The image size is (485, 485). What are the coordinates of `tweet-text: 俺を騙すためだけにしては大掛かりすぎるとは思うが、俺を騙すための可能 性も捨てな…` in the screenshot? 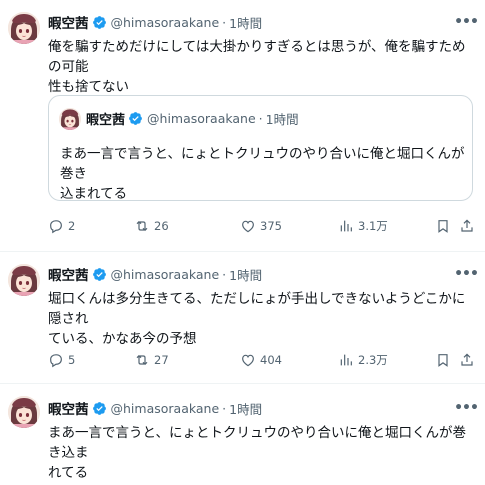 It's located at (260, 67).